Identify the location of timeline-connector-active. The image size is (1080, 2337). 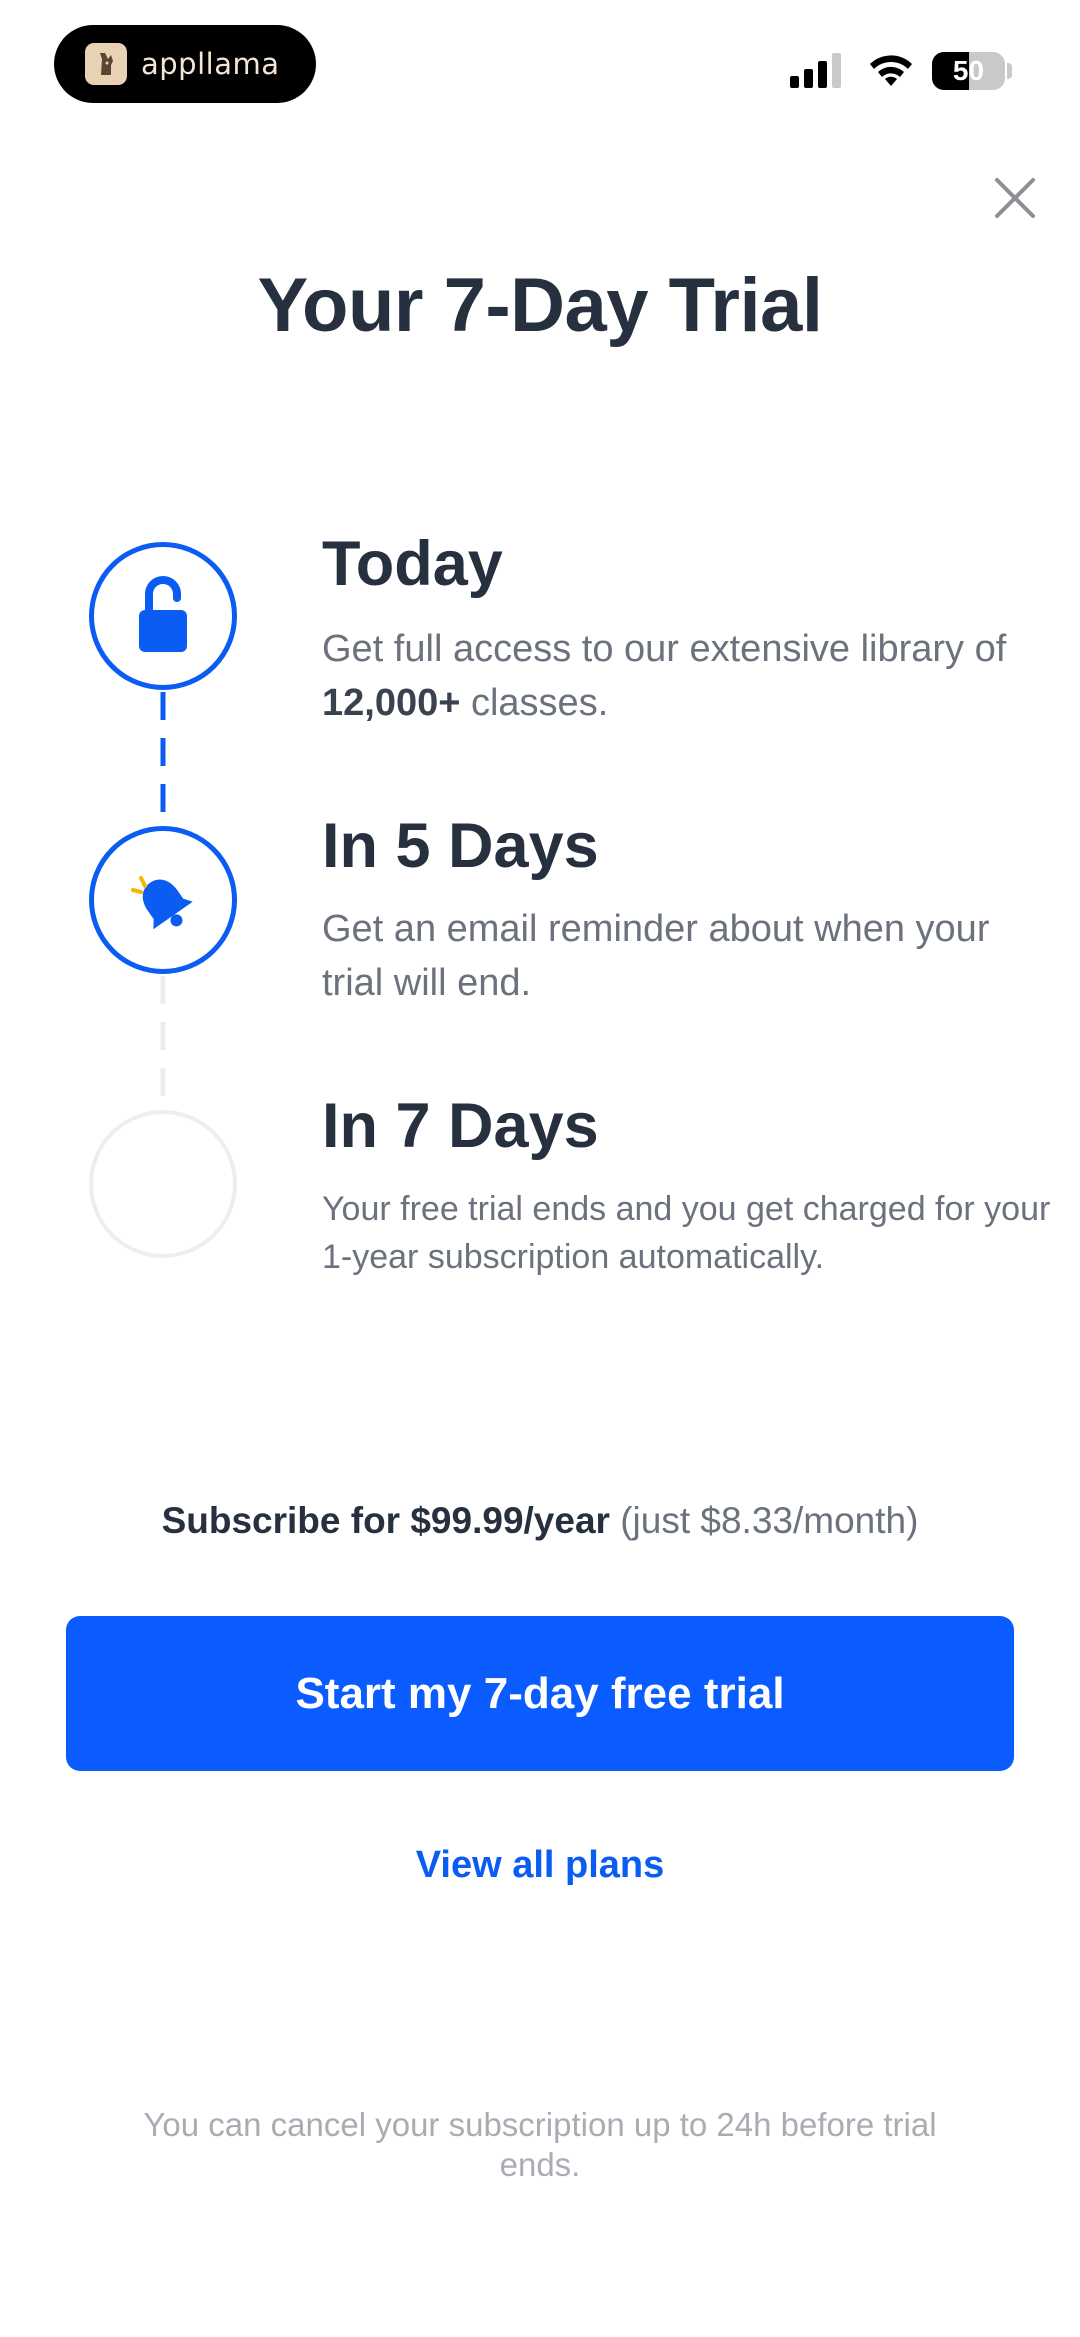
(163, 760).